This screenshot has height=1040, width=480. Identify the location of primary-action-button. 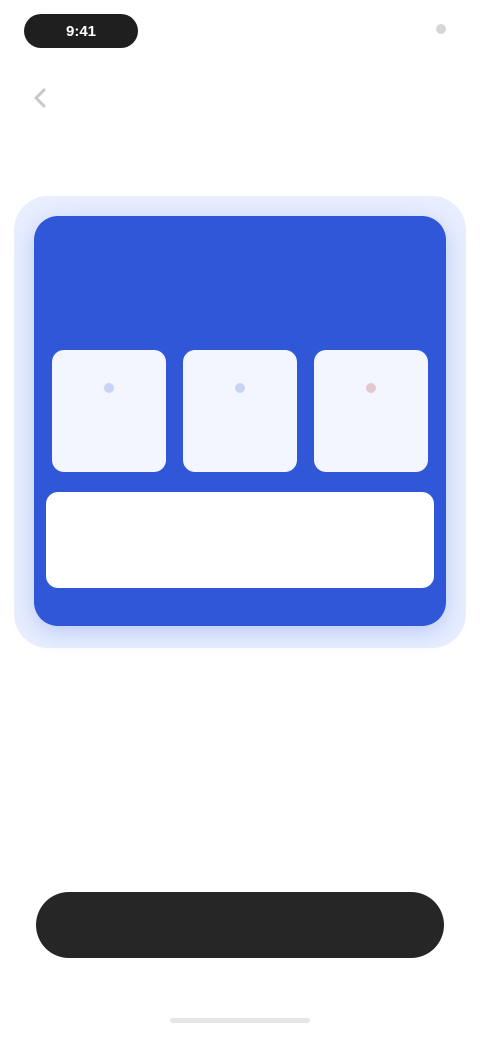
(240, 925).